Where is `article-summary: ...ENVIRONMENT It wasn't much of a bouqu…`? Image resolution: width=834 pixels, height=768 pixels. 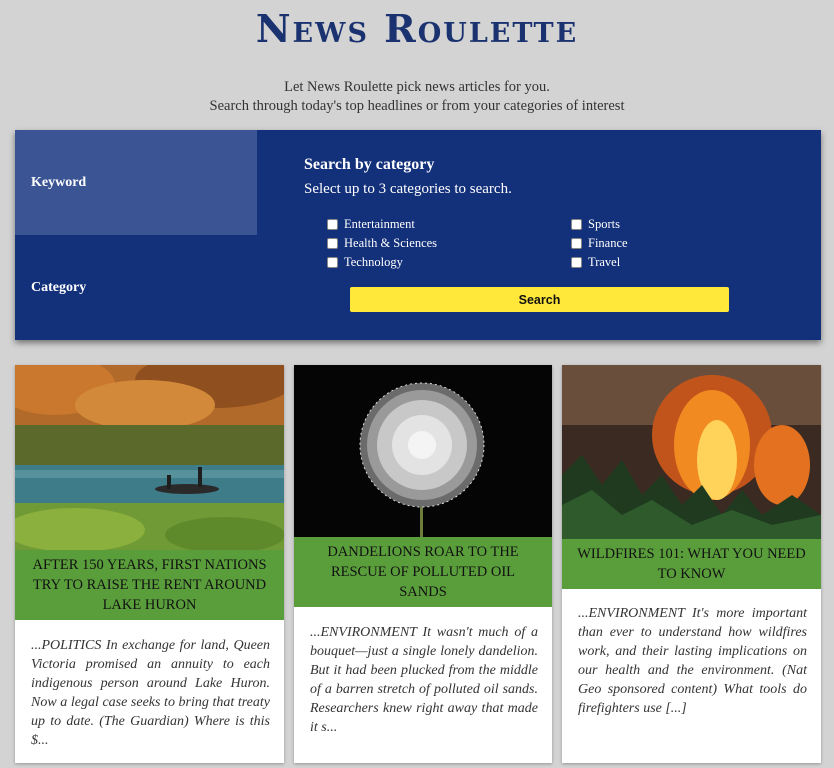
article-summary: ...ENVIRONMENT It wasn't much of a bouqu… is located at coordinates (424, 680).